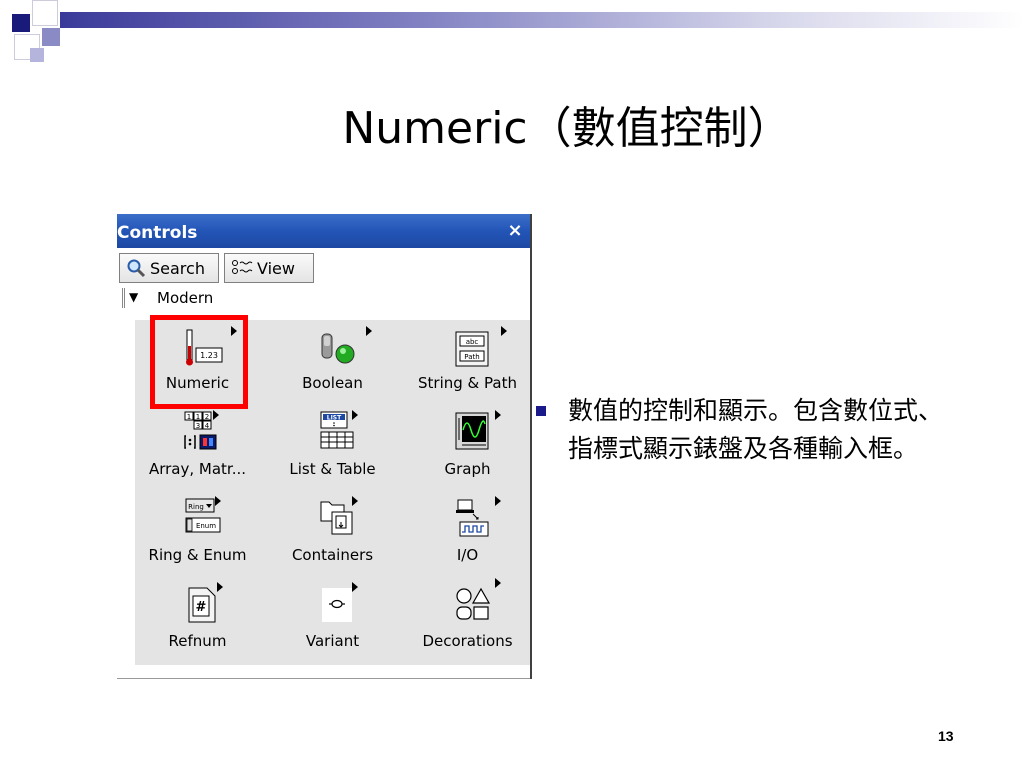 The width and height of the screenshot is (1024, 768). Describe the element at coordinates (332, 641) in the screenshot. I see `palette-item-label: Variant` at that location.